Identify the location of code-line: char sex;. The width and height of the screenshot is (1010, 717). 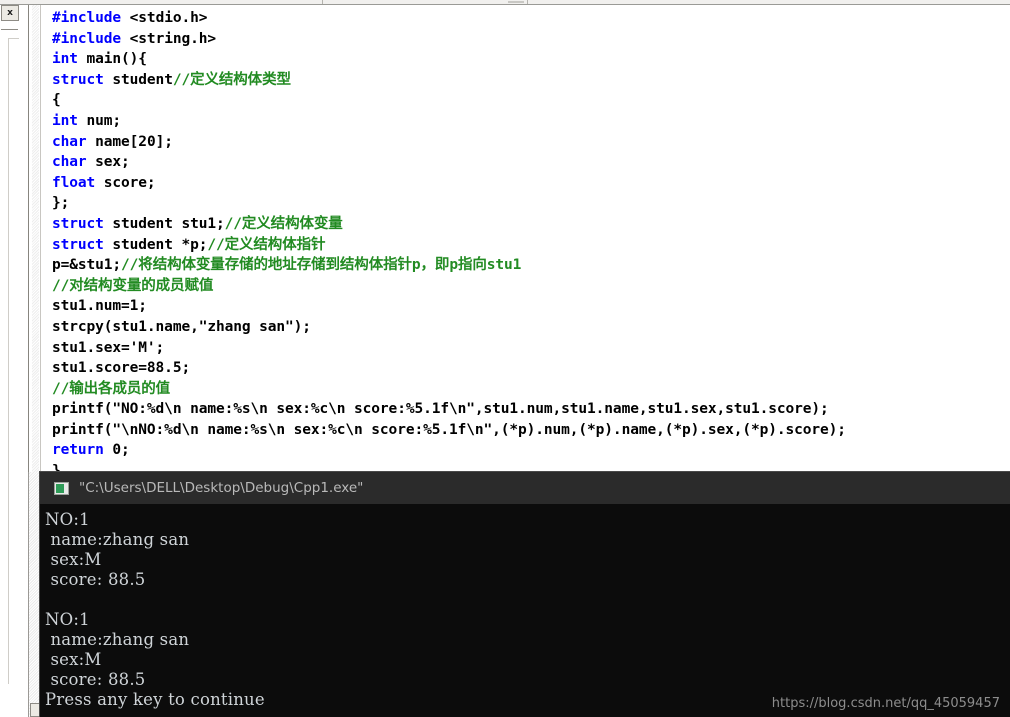
(531, 162).